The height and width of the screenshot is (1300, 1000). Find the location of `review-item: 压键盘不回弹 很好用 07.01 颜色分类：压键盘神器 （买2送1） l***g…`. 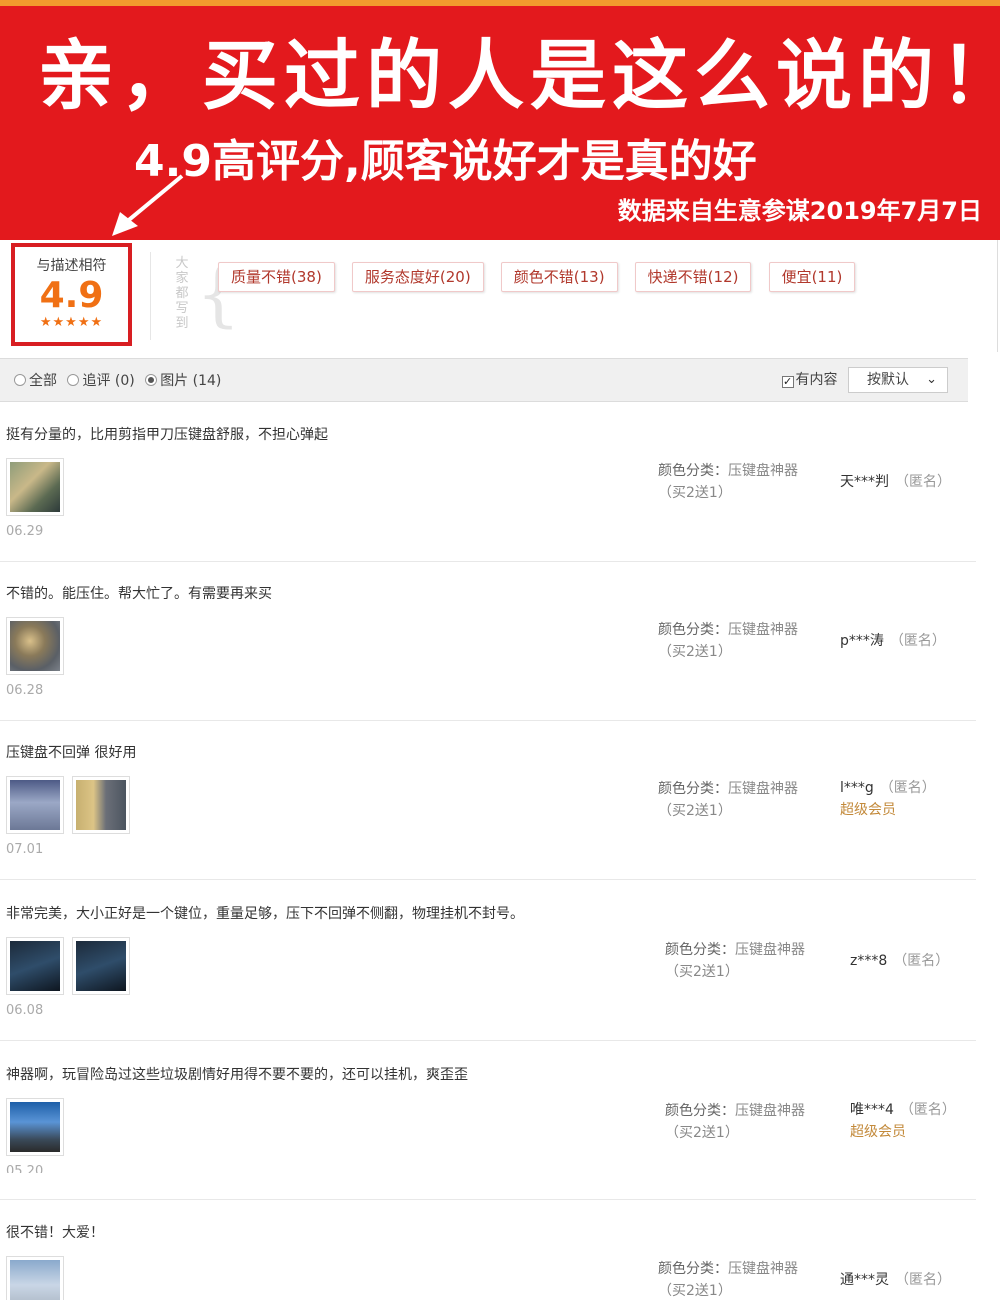

review-item: 压键盘不回弹 很好用 07.01 颜色分类：压键盘神器 （买2送1） l***g… is located at coordinates (488, 800).